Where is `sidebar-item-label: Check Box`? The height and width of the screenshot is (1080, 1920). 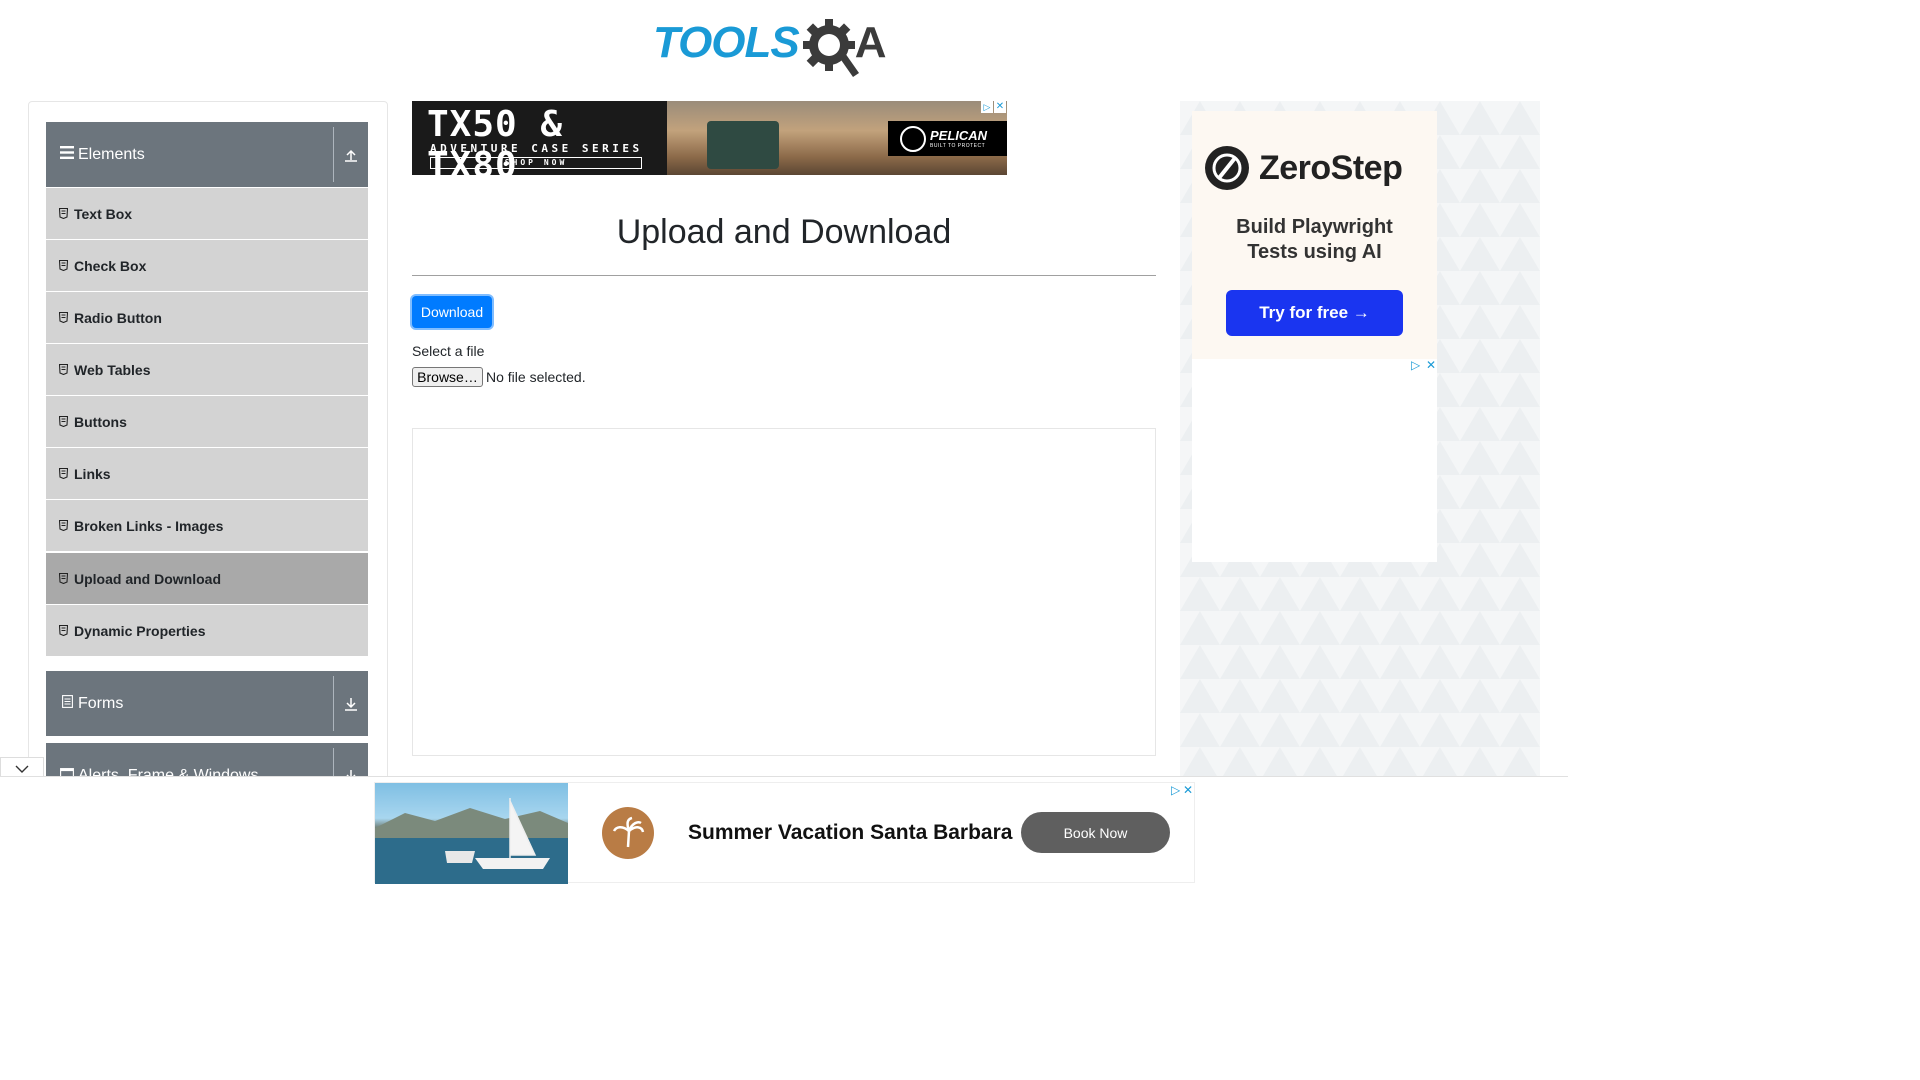 sidebar-item-label: Check Box is located at coordinates (110, 265).